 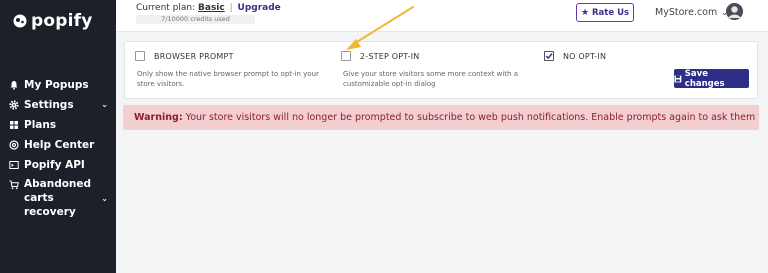 What do you see at coordinates (194, 56) in the screenshot?
I see `option-label: BROWSER PROMPT` at bounding box center [194, 56].